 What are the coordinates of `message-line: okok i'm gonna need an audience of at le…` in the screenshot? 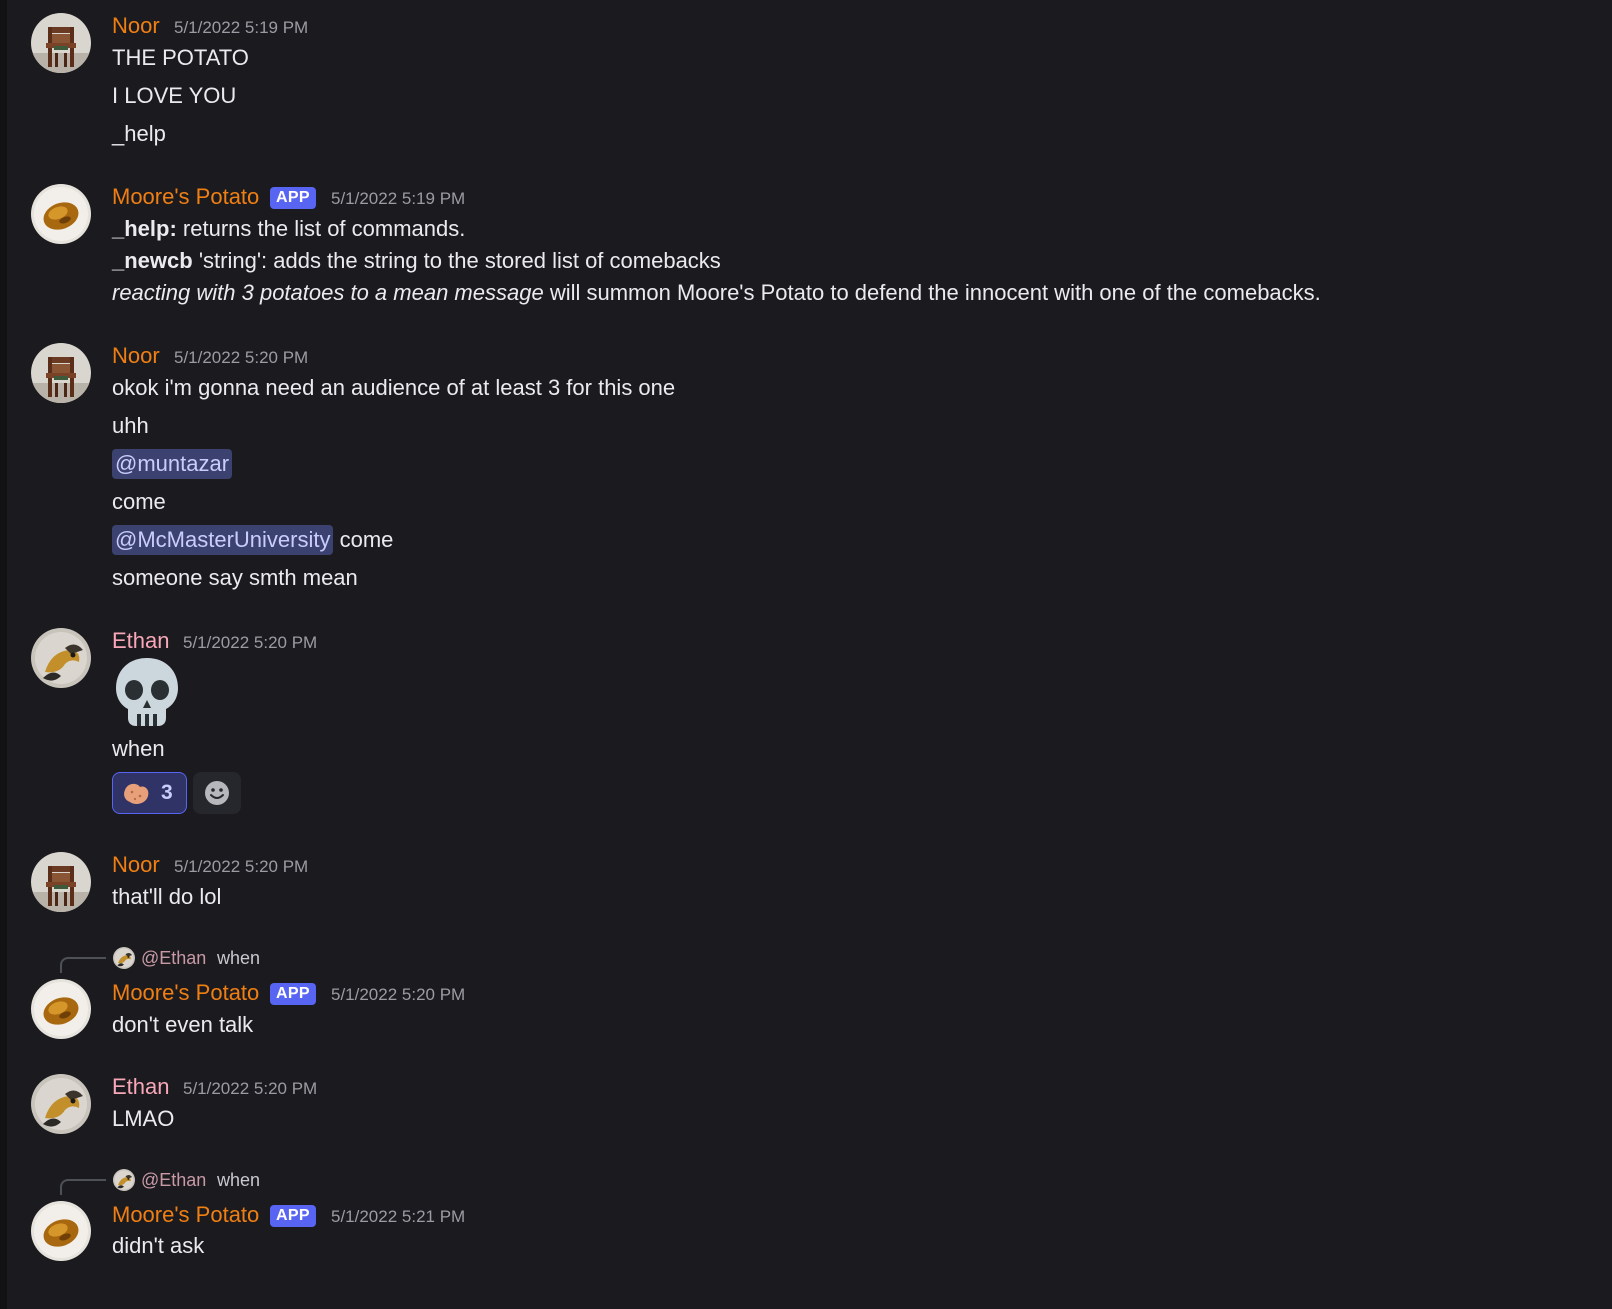 It's located at (394, 387).